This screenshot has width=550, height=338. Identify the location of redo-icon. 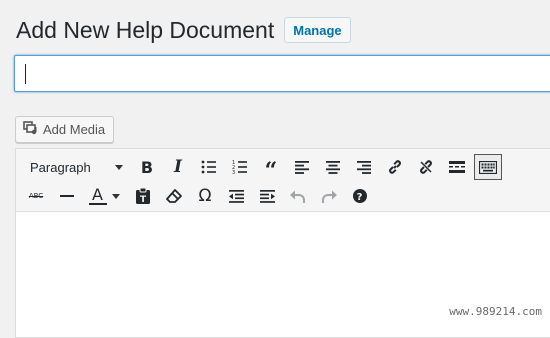
(329, 196).